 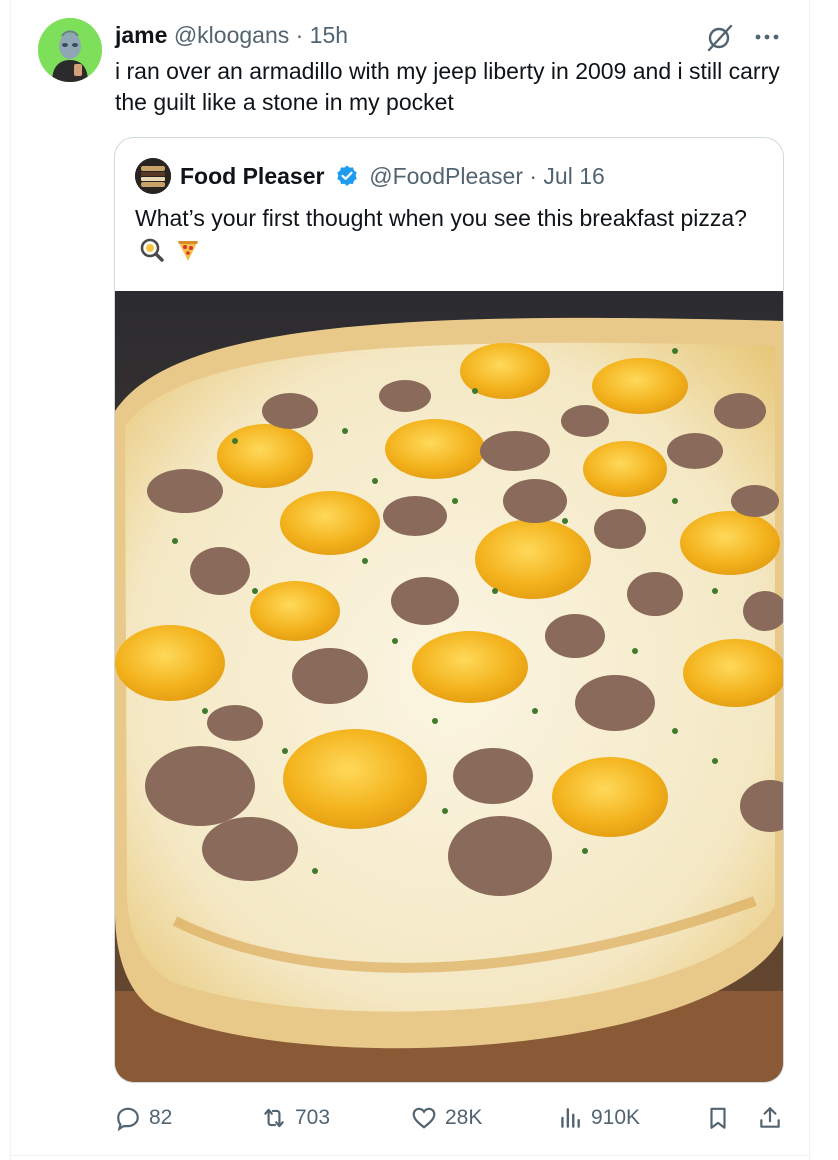 What do you see at coordinates (487, 176) in the screenshot?
I see `quoted-handle-time: @FoodPleaser · Jul 16` at bounding box center [487, 176].